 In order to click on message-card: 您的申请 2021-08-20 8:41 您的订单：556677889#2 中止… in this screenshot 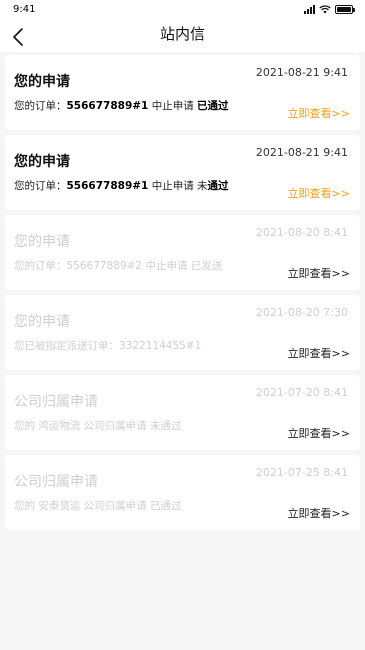, I will do `click(182, 252)`.